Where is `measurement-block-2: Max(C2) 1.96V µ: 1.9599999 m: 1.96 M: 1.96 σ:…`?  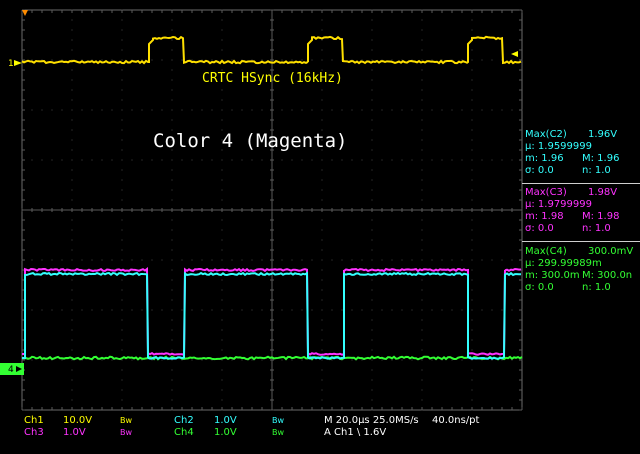 measurement-block-2: Max(C2) 1.96V µ: 1.9599999 m: 1.96 M: 1.96 σ:… is located at coordinates (581, 153).